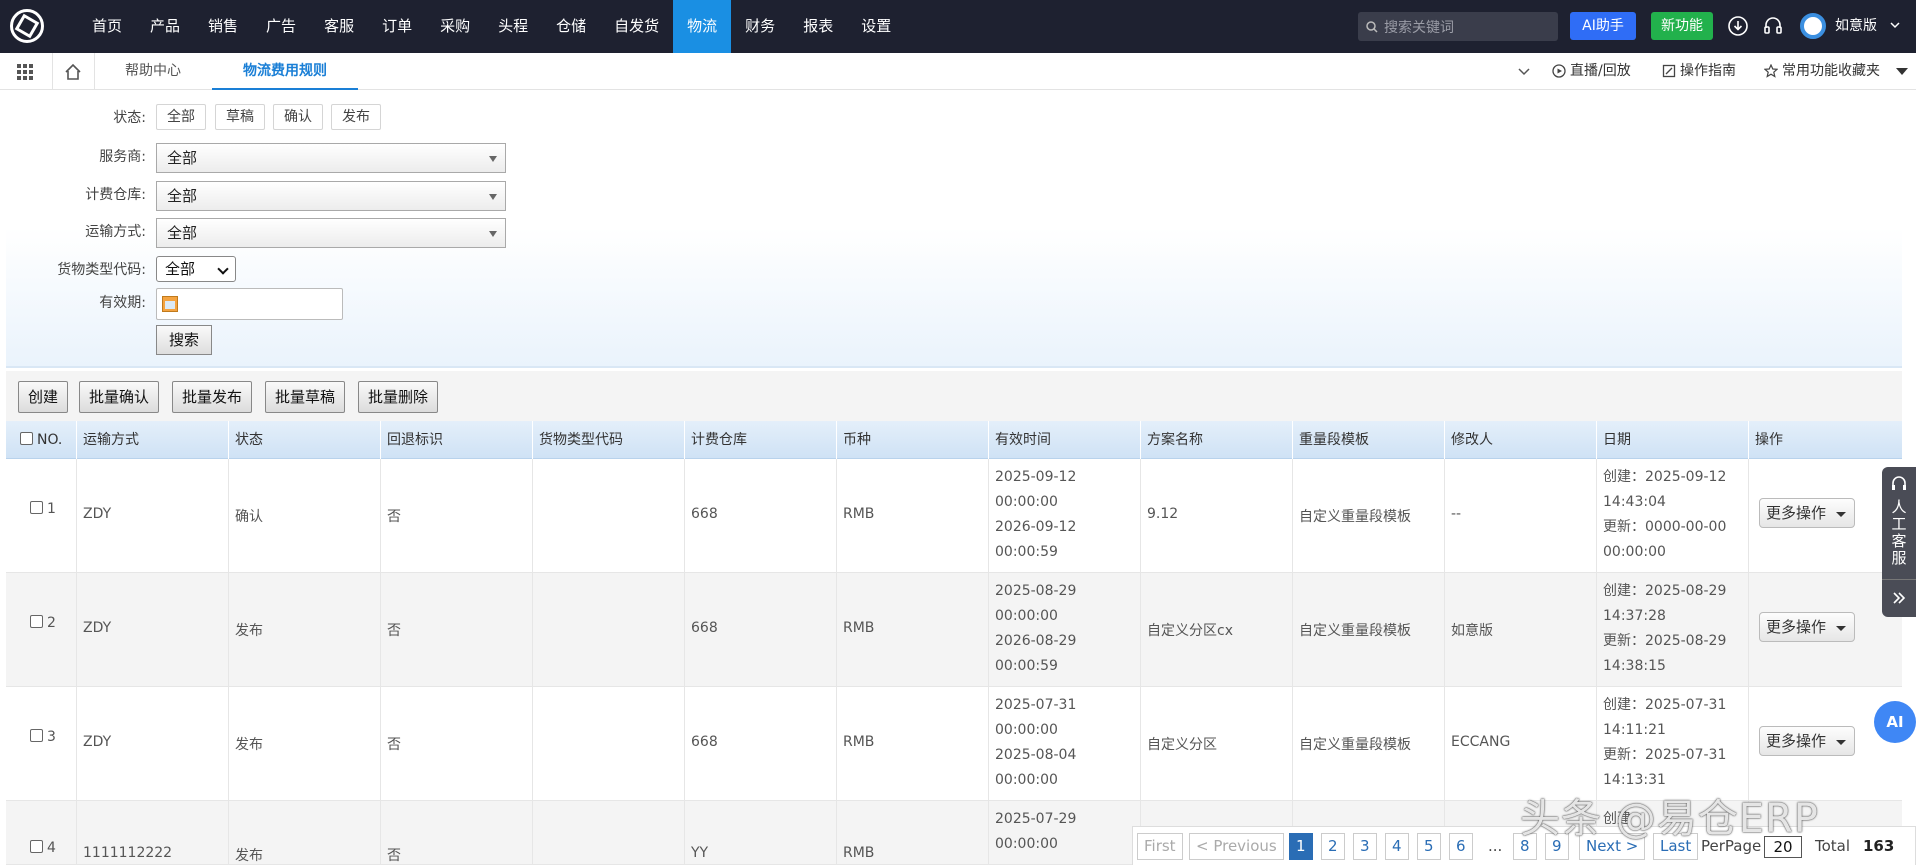 Image resolution: width=1916 pixels, height=865 pixels. What do you see at coordinates (249, 304) in the screenshot?
I see `validity-date-input` at bounding box center [249, 304].